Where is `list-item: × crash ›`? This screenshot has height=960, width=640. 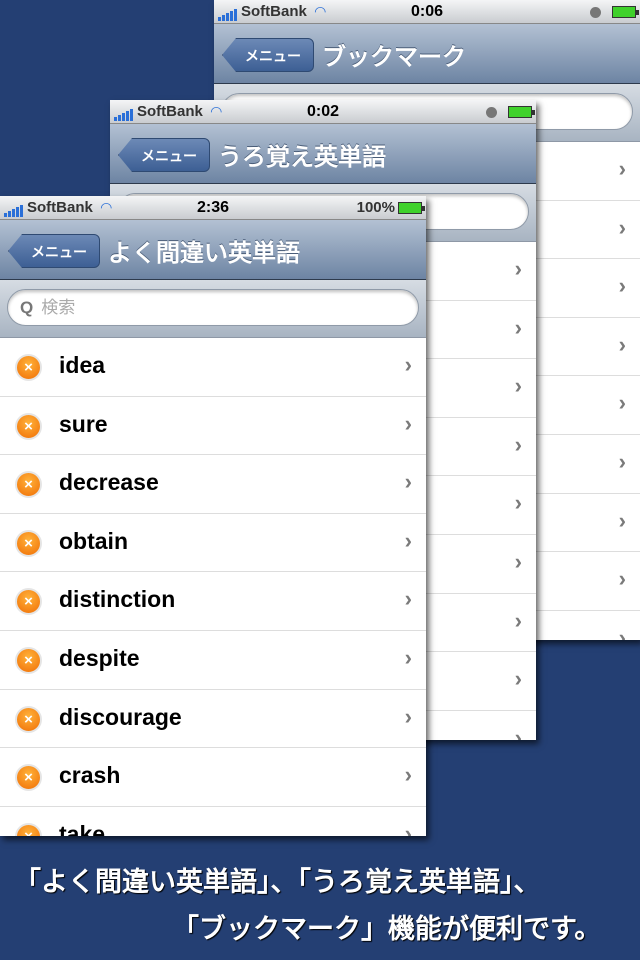
list-item: × crash › is located at coordinates (213, 777).